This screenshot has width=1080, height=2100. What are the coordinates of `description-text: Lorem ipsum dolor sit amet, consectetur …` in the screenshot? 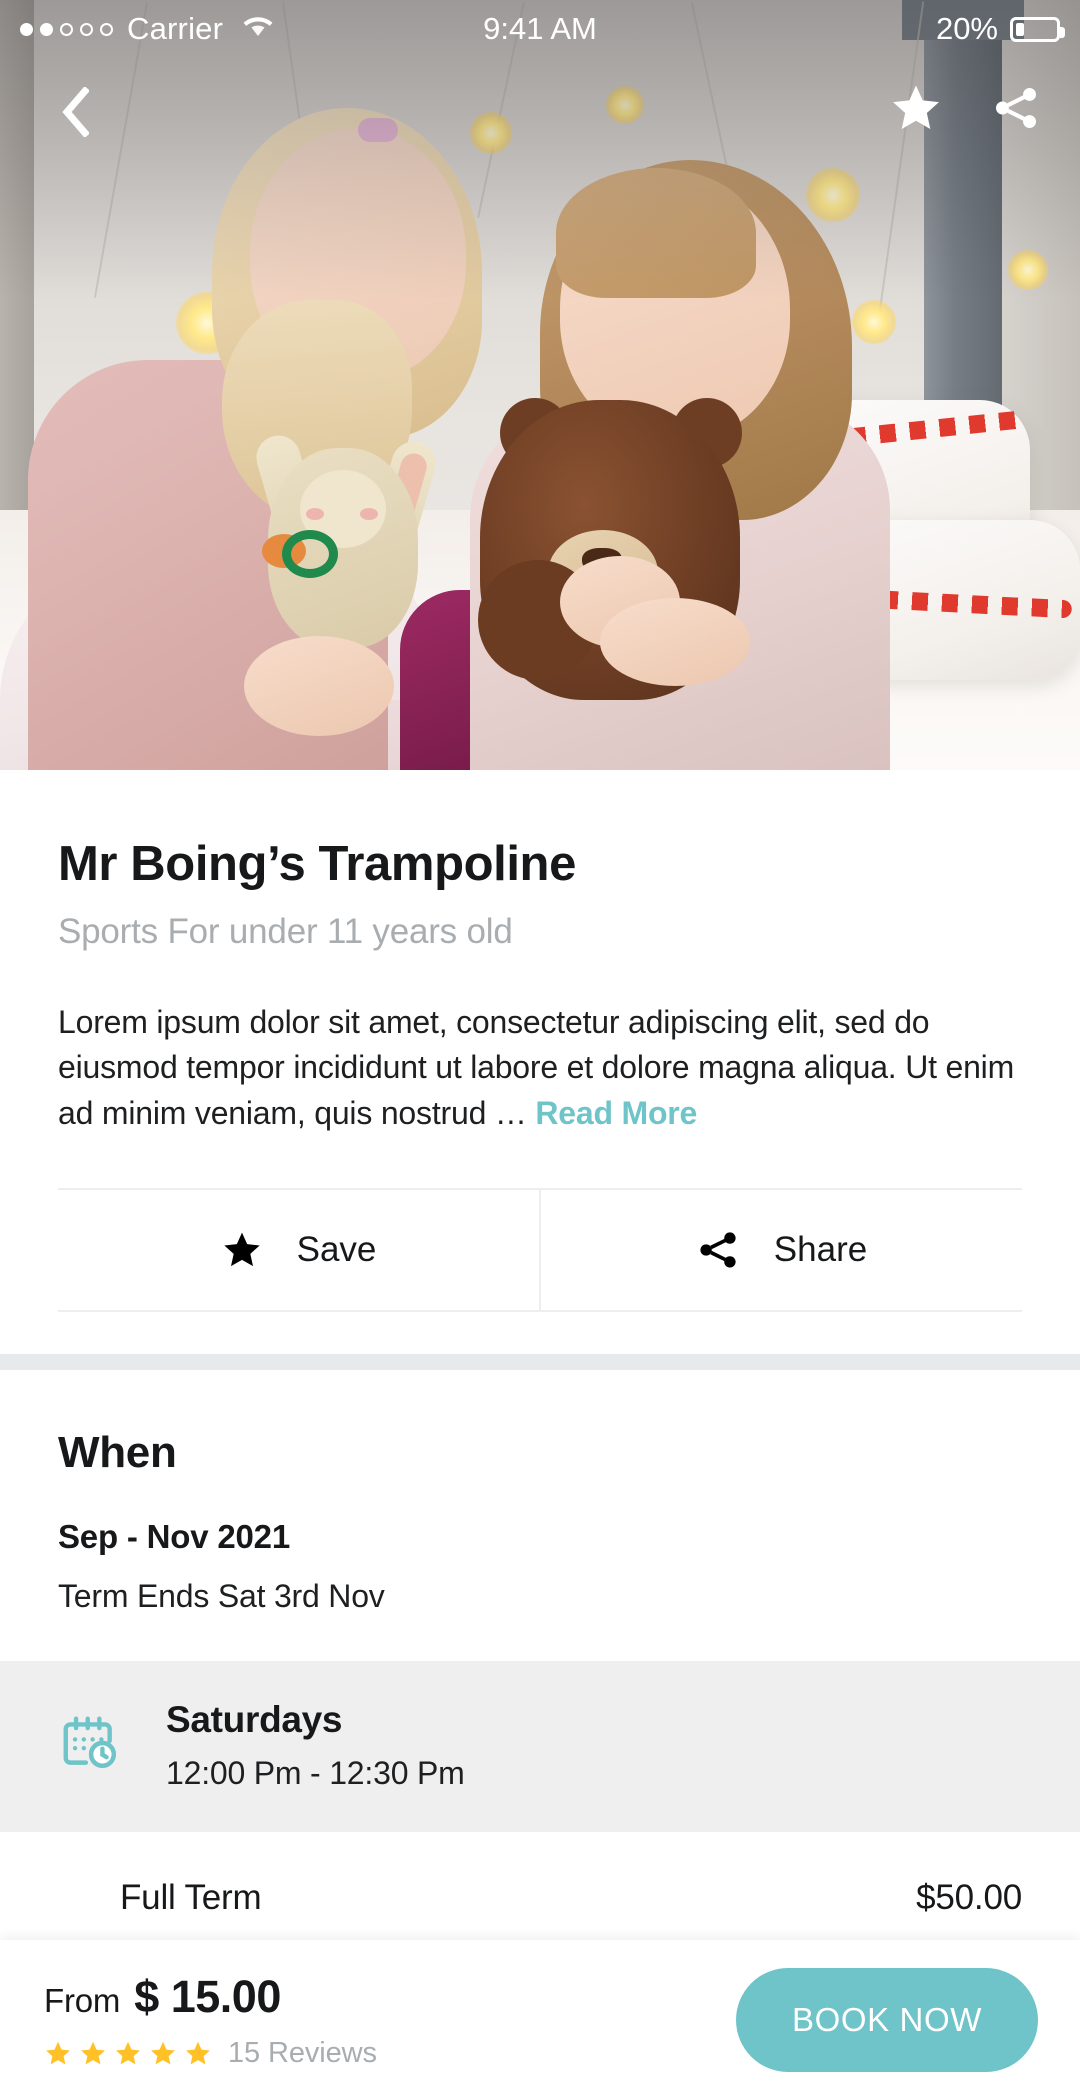 It's located at (540, 1068).